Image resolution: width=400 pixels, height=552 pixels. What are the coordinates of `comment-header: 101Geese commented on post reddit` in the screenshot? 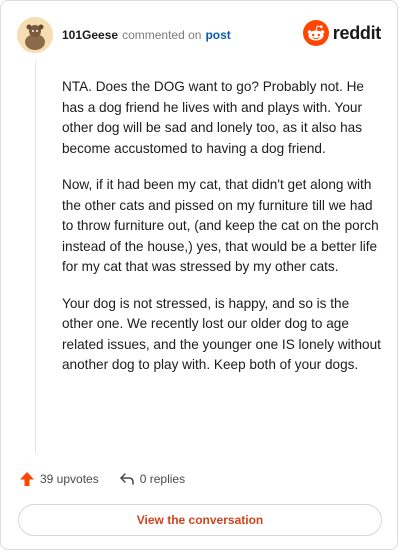 It's located at (199, 35).